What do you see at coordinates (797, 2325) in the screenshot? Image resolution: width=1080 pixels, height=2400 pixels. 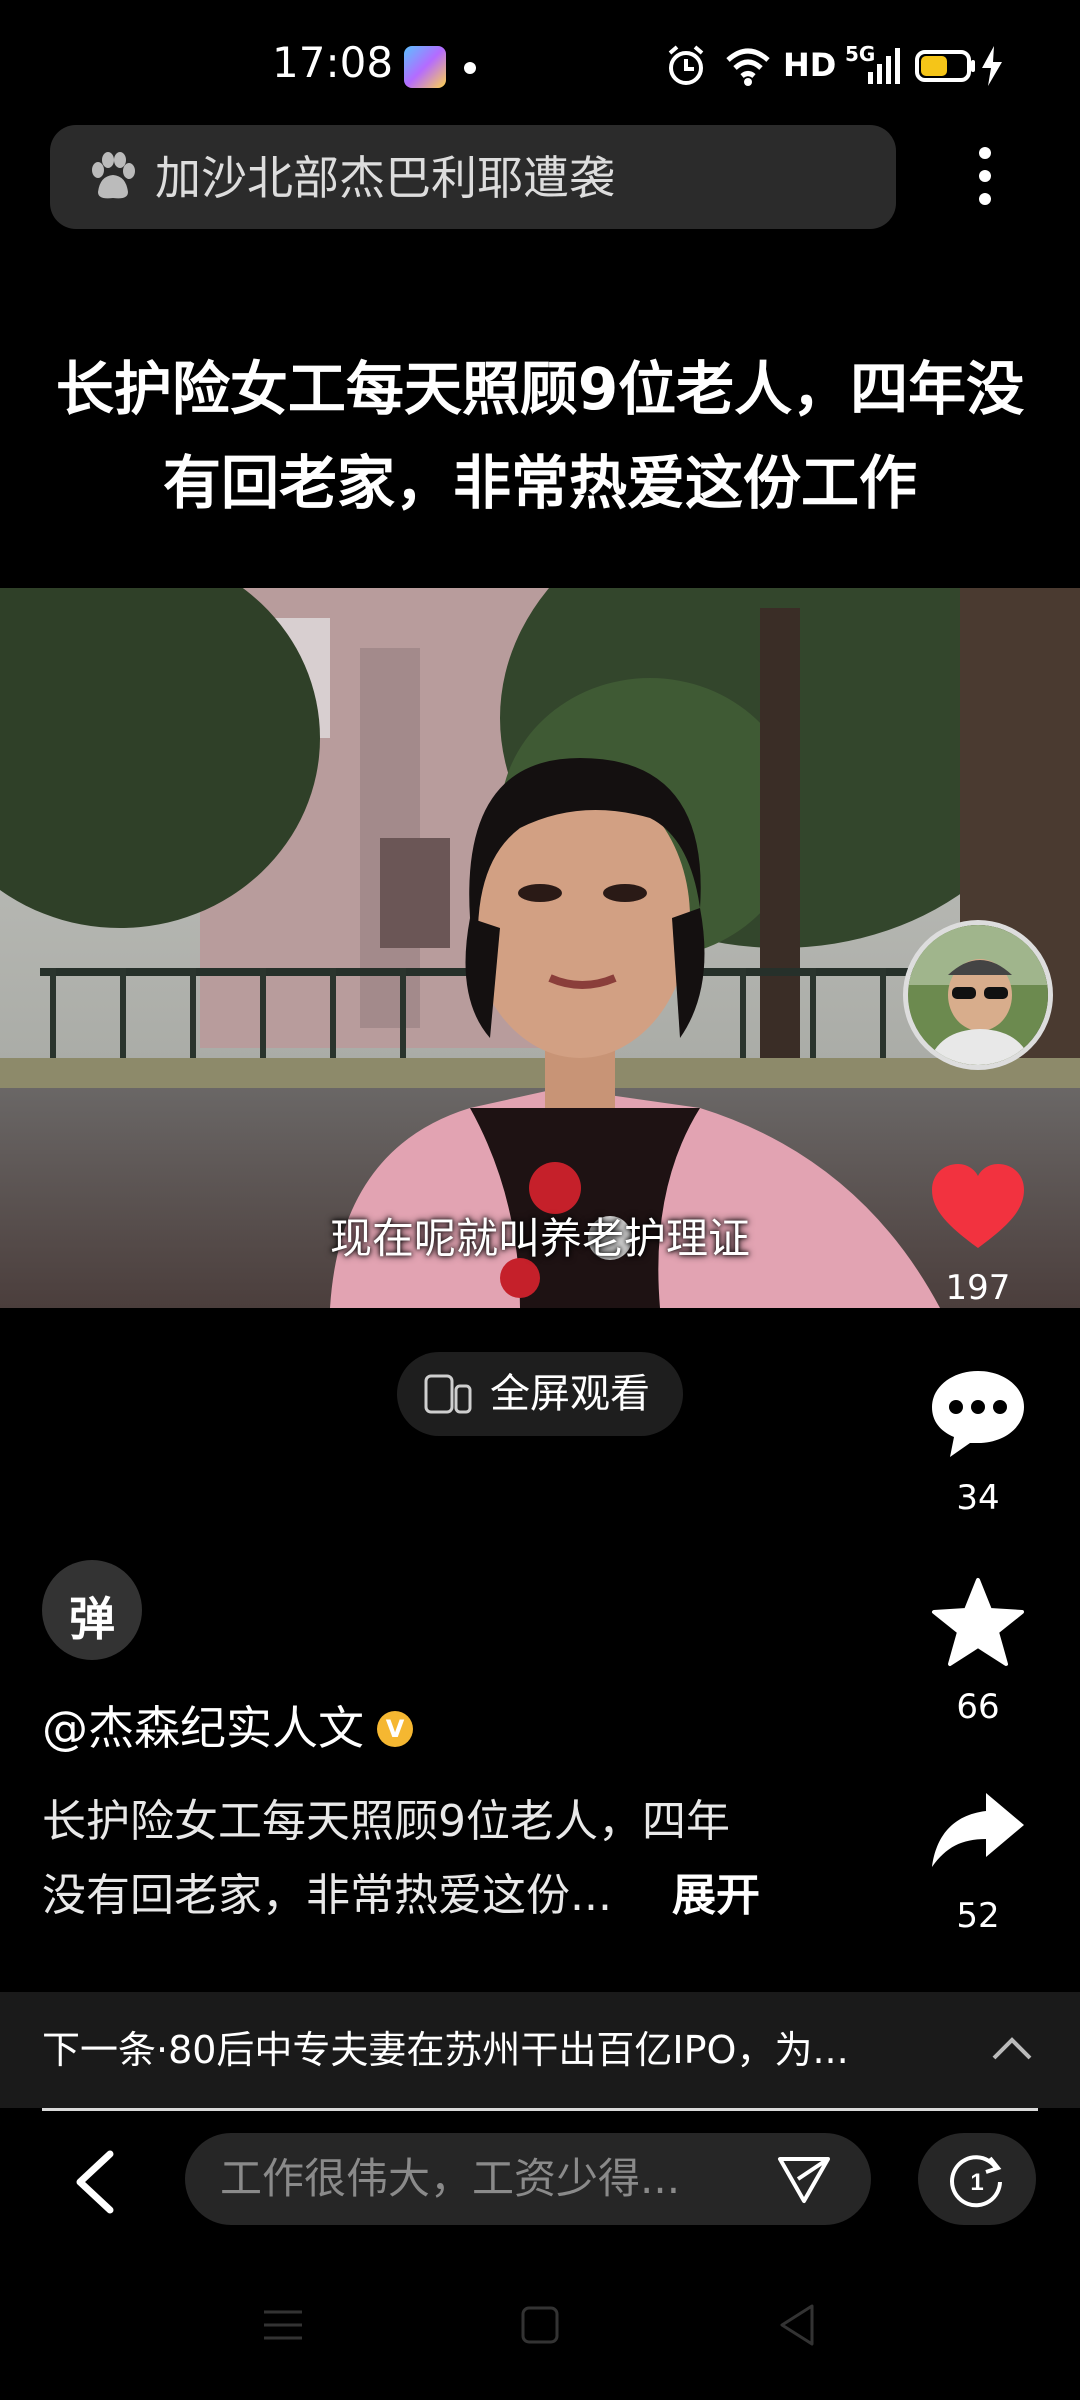 I see `back-triangle-icon` at bounding box center [797, 2325].